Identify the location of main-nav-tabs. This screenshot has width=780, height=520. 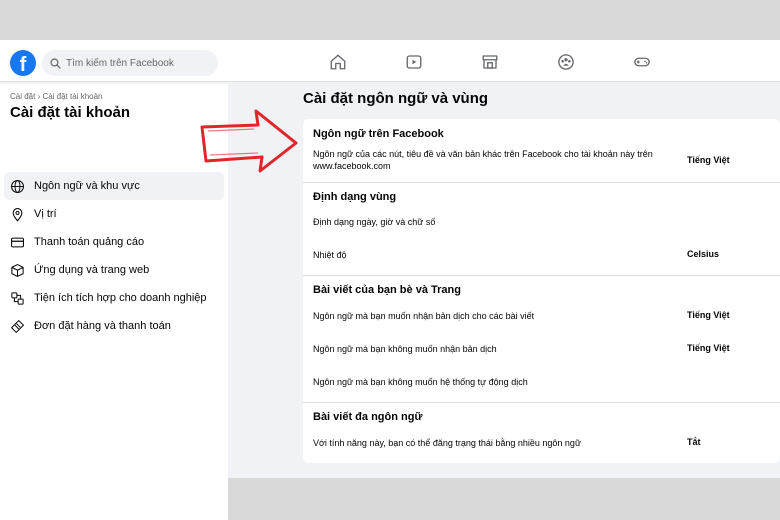
(490, 62).